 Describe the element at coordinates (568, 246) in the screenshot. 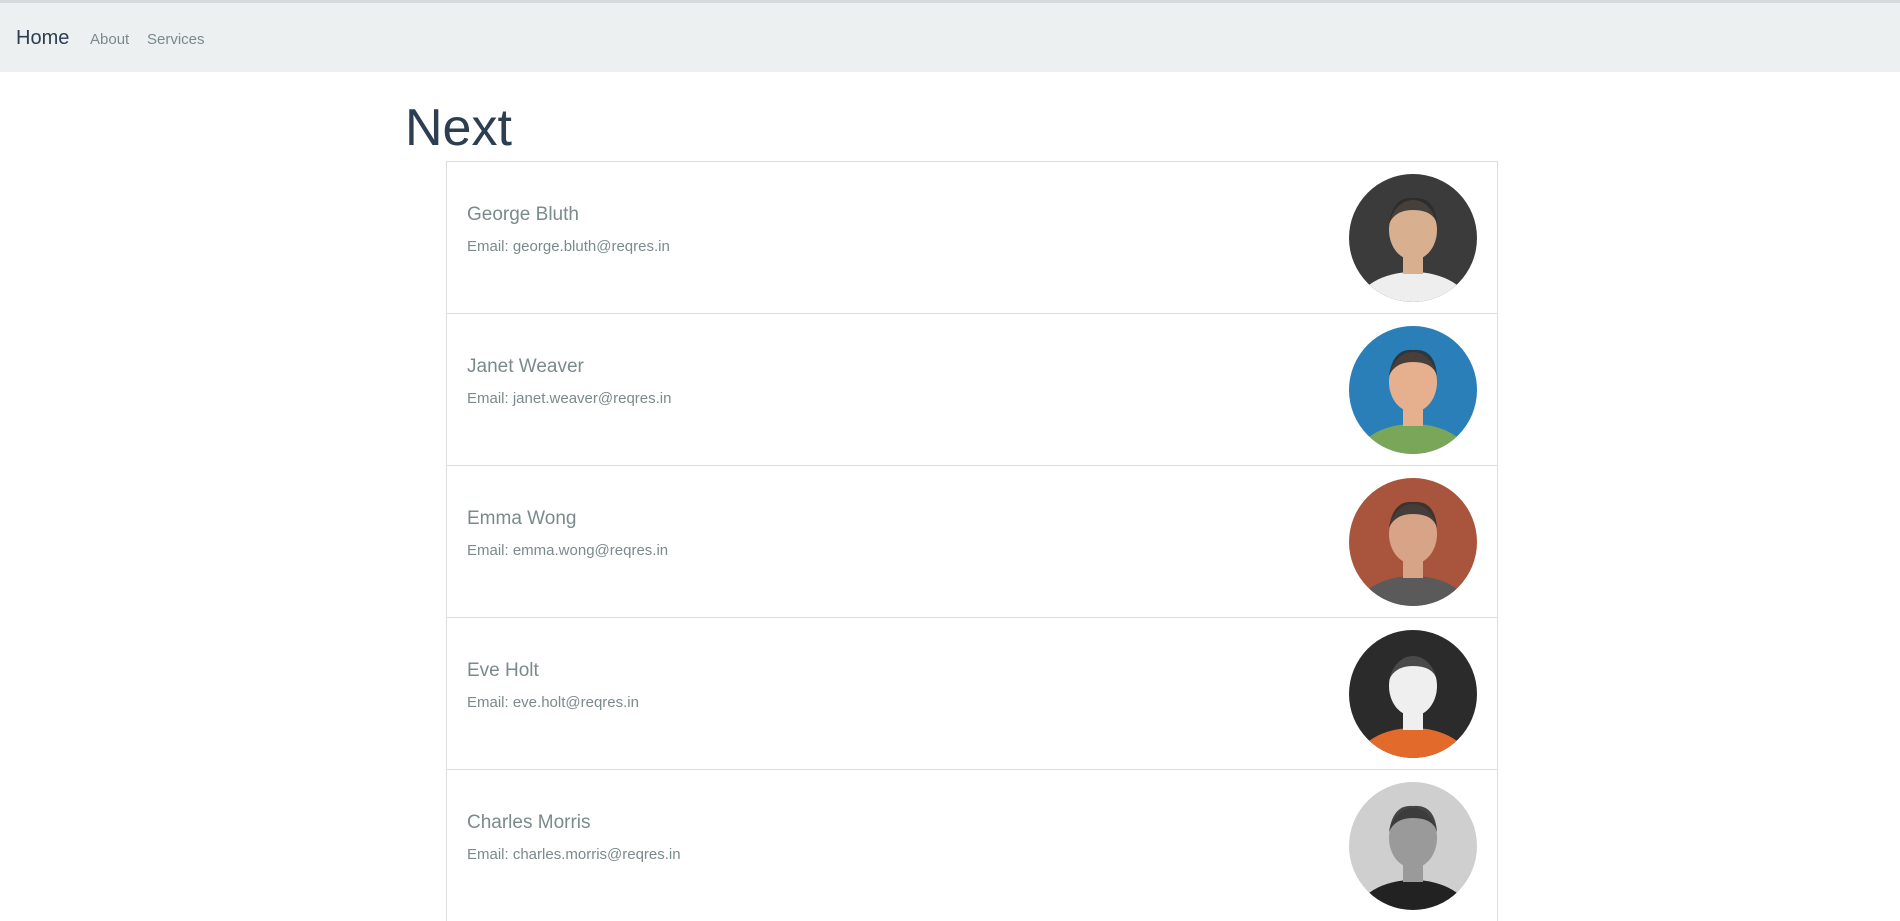

I see `user-email: Email: george.bluth@reqres.in` at that location.